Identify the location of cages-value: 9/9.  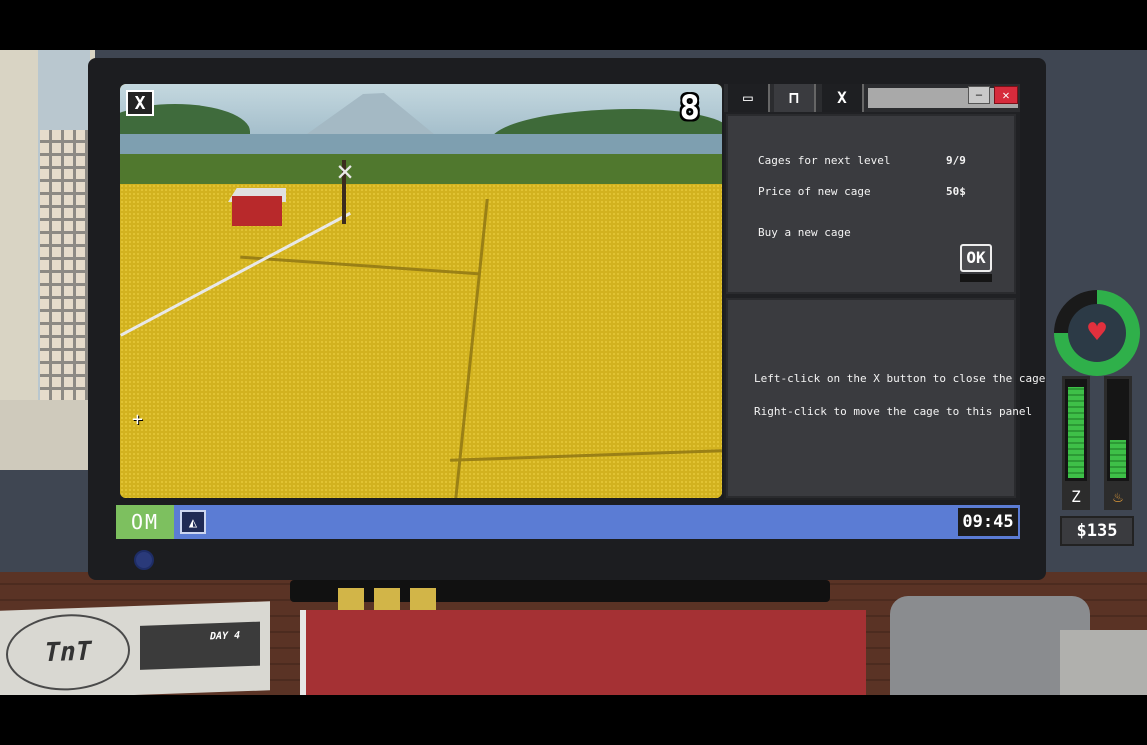
(956, 160).